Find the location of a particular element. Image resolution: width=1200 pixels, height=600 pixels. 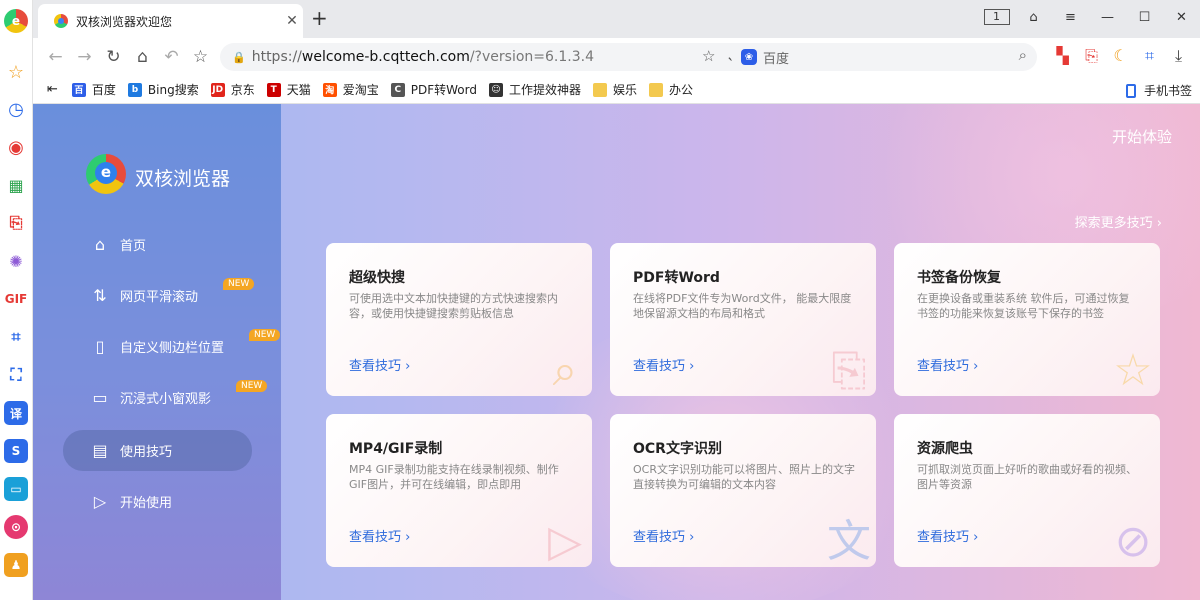

search-engine-label: 百度 is located at coordinates (776, 59).